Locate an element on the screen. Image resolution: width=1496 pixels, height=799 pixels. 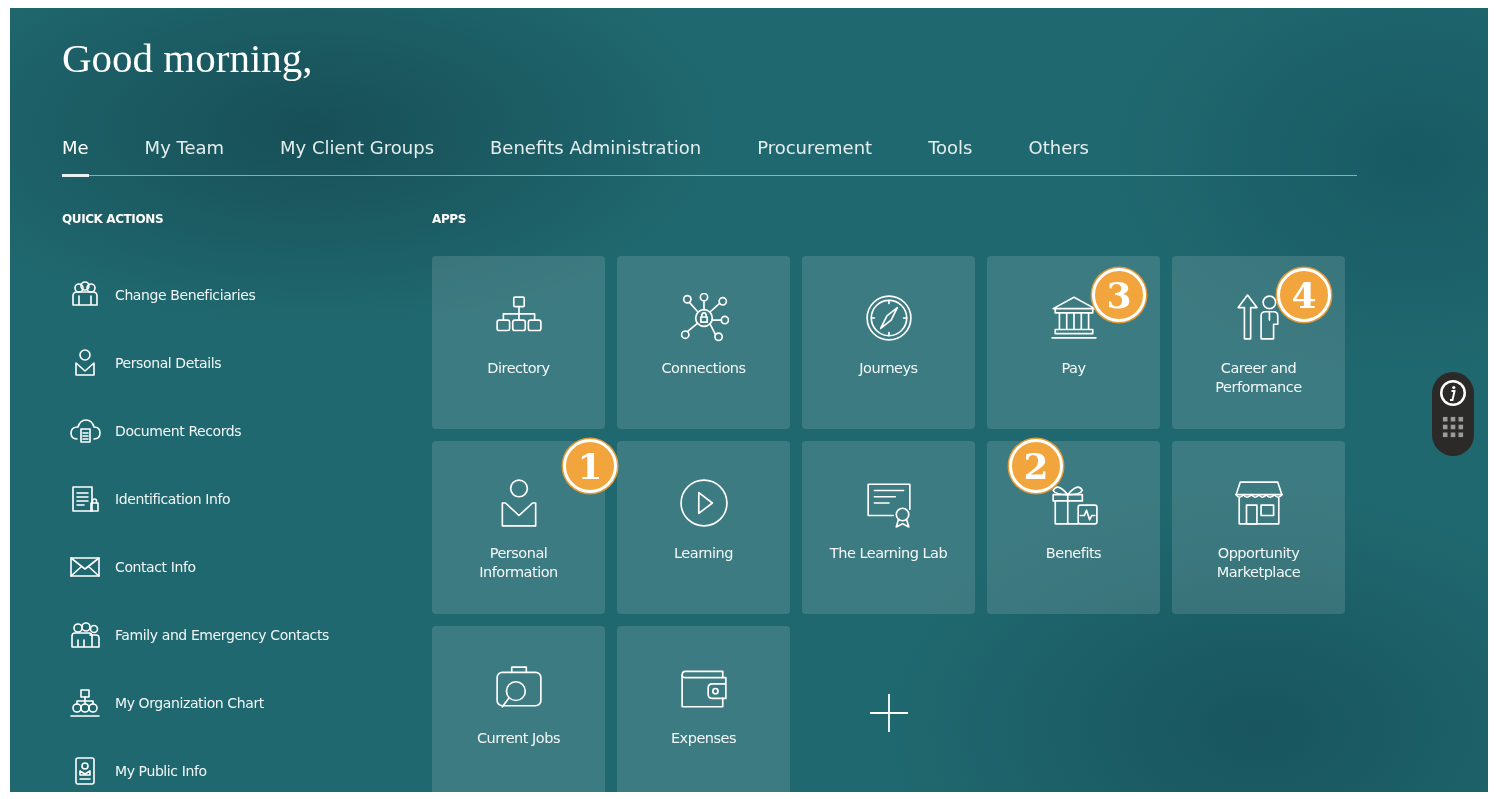
app-tile: Connections is located at coordinates (703, 342).